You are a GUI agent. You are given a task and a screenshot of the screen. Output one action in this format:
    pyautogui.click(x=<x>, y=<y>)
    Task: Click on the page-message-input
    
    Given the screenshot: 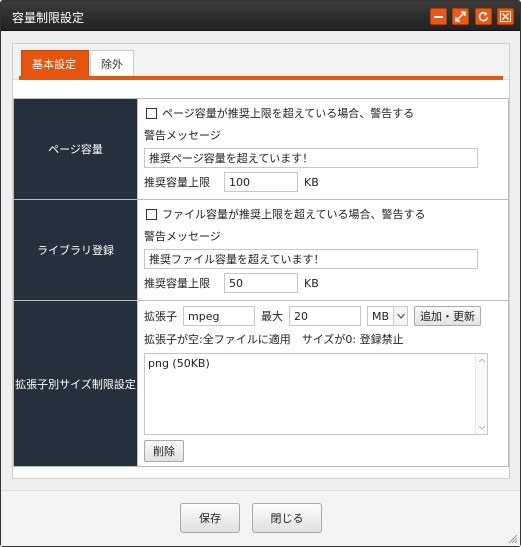 What is the action you would take?
    pyautogui.click(x=311, y=158)
    